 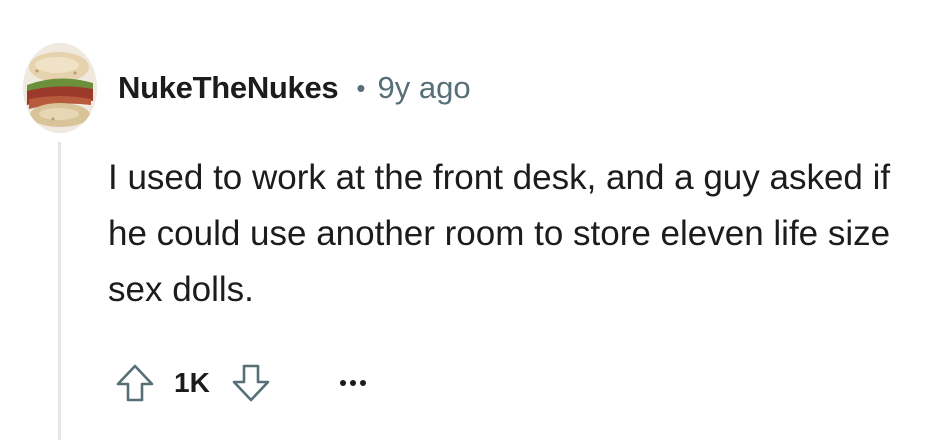 What do you see at coordinates (59, 291) in the screenshot?
I see `thread-line` at bounding box center [59, 291].